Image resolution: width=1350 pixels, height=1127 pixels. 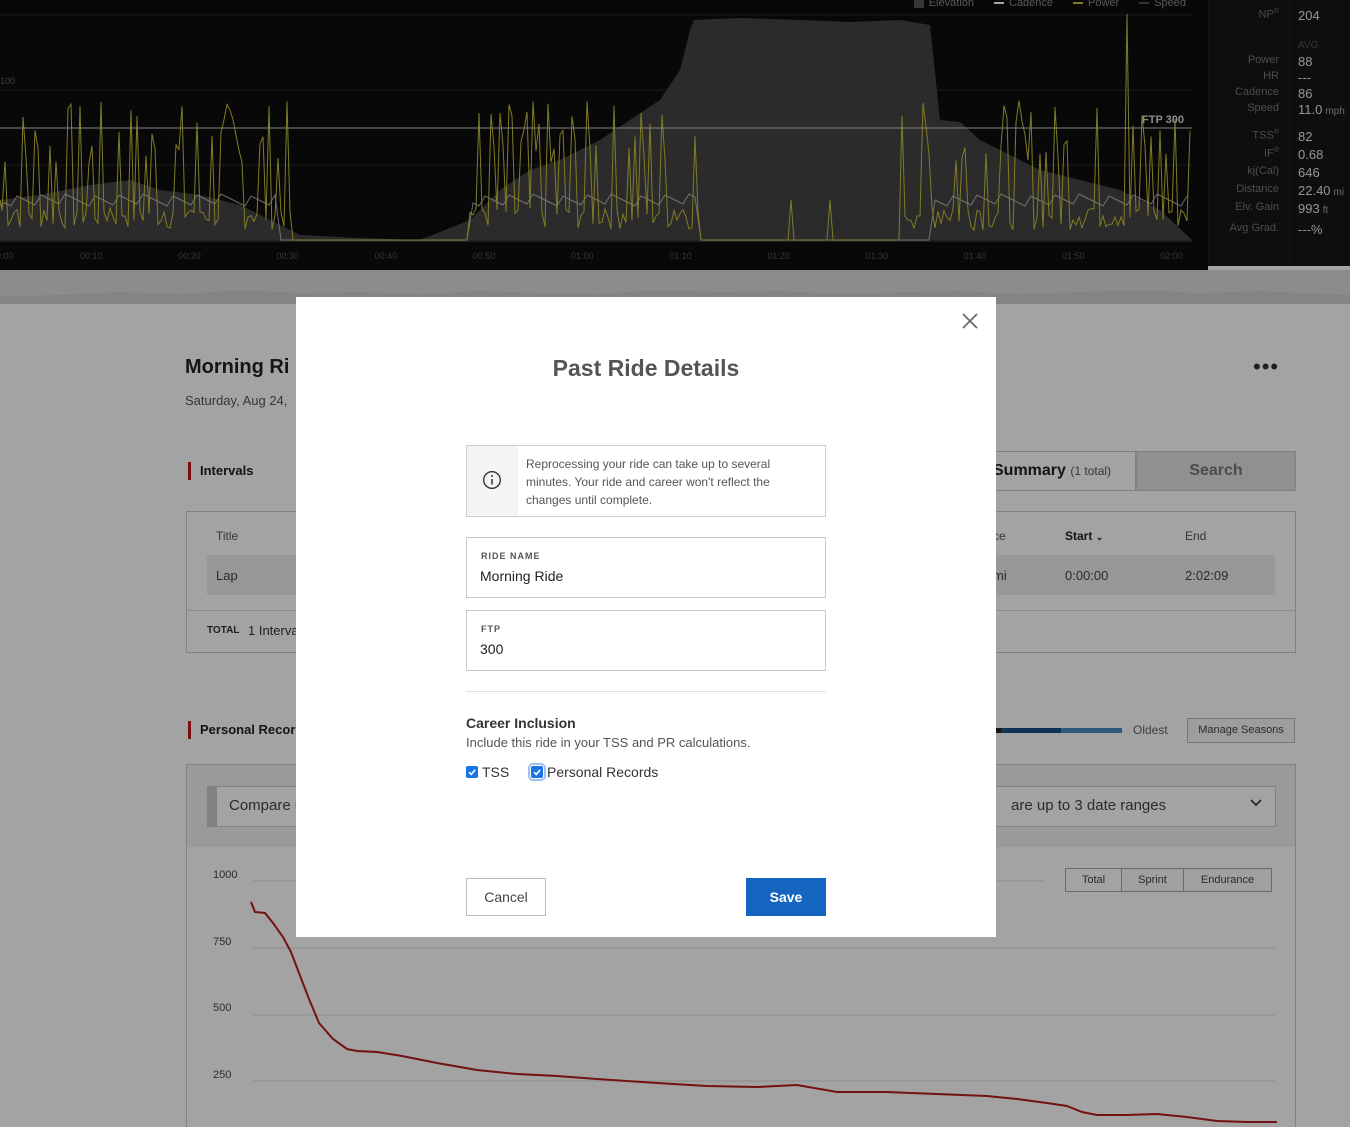 What do you see at coordinates (521, 723) in the screenshot?
I see `career-inclusion-title: Career Inclusion` at bounding box center [521, 723].